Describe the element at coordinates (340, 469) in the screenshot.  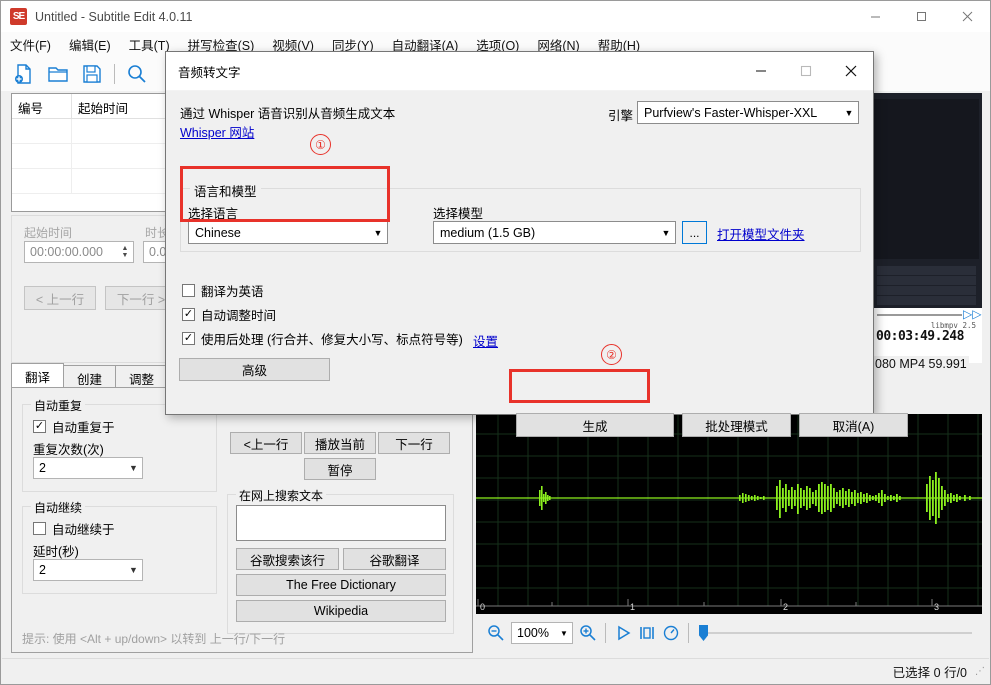
I see `pause-button: 暂停` at that location.